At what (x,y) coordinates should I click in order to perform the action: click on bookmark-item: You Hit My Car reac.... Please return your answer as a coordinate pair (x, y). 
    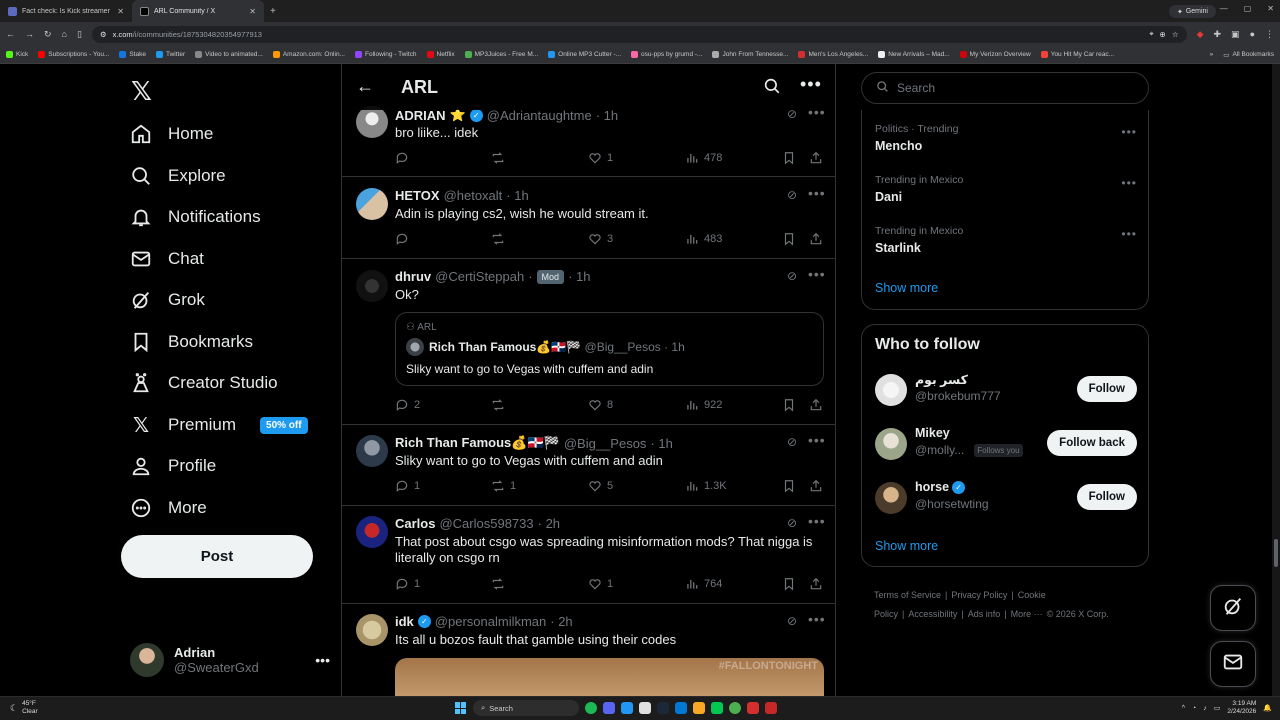
    Looking at the image, I should click on (1077, 54).